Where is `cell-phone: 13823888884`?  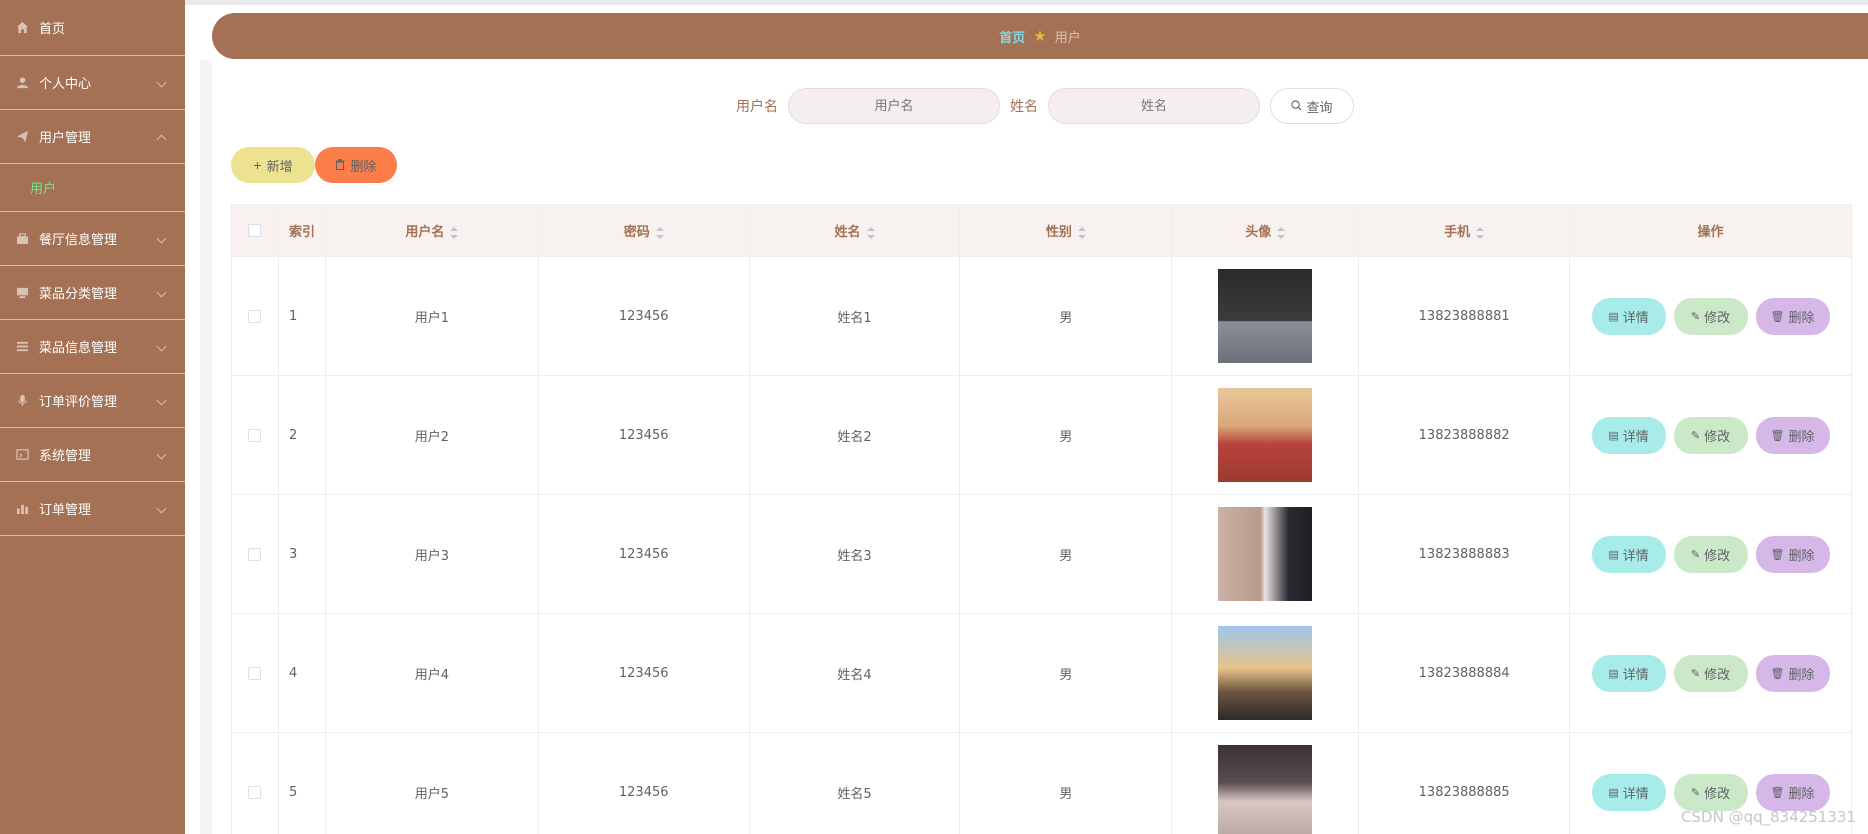 cell-phone: 13823888884 is located at coordinates (1464, 673).